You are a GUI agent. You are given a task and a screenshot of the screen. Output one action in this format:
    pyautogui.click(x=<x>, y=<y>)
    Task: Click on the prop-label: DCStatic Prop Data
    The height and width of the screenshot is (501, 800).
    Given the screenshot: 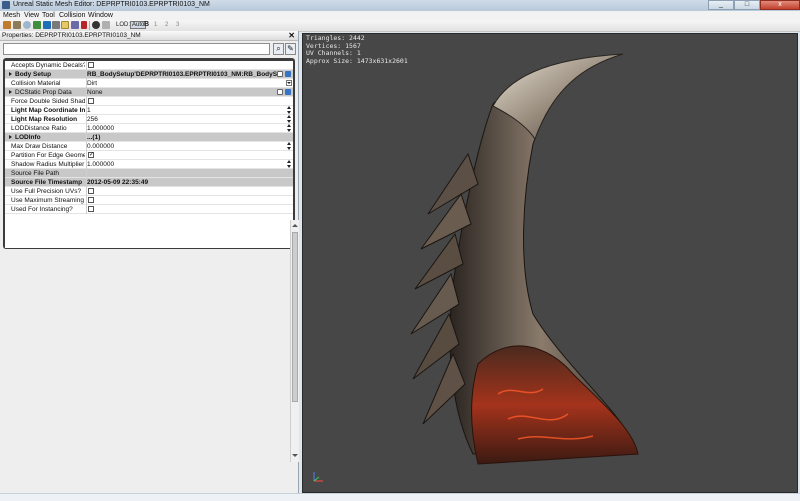 What is the action you would take?
    pyautogui.click(x=43, y=92)
    